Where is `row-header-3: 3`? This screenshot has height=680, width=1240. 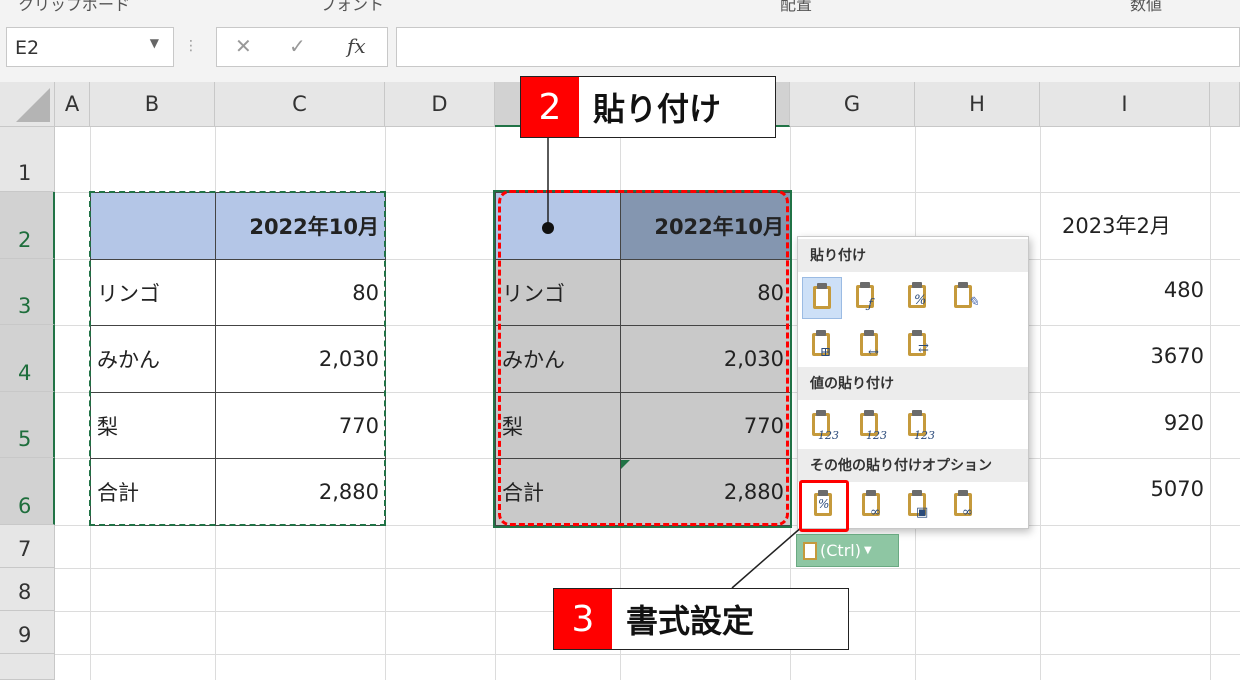
row-header-3: 3 is located at coordinates (27, 292).